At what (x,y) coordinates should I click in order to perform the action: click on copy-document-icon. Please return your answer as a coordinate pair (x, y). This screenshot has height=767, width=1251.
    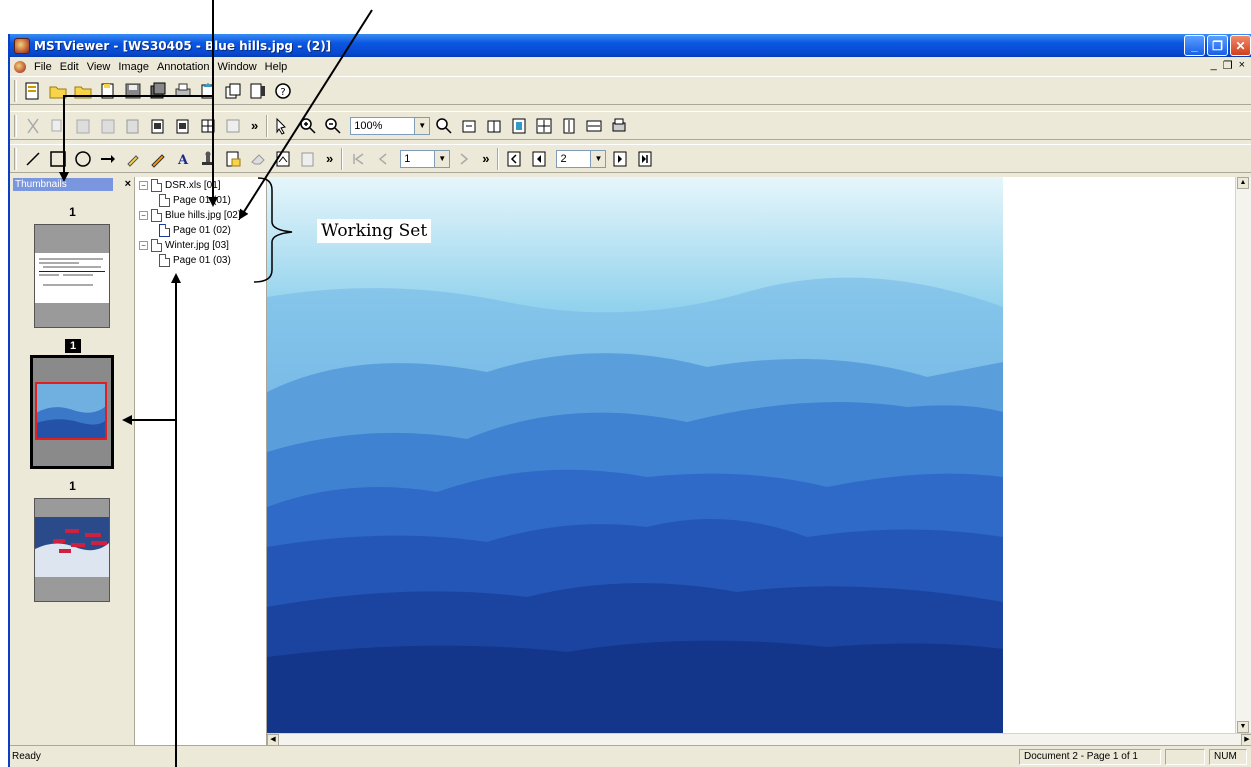
    Looking at the image, I should click on (233, 91).